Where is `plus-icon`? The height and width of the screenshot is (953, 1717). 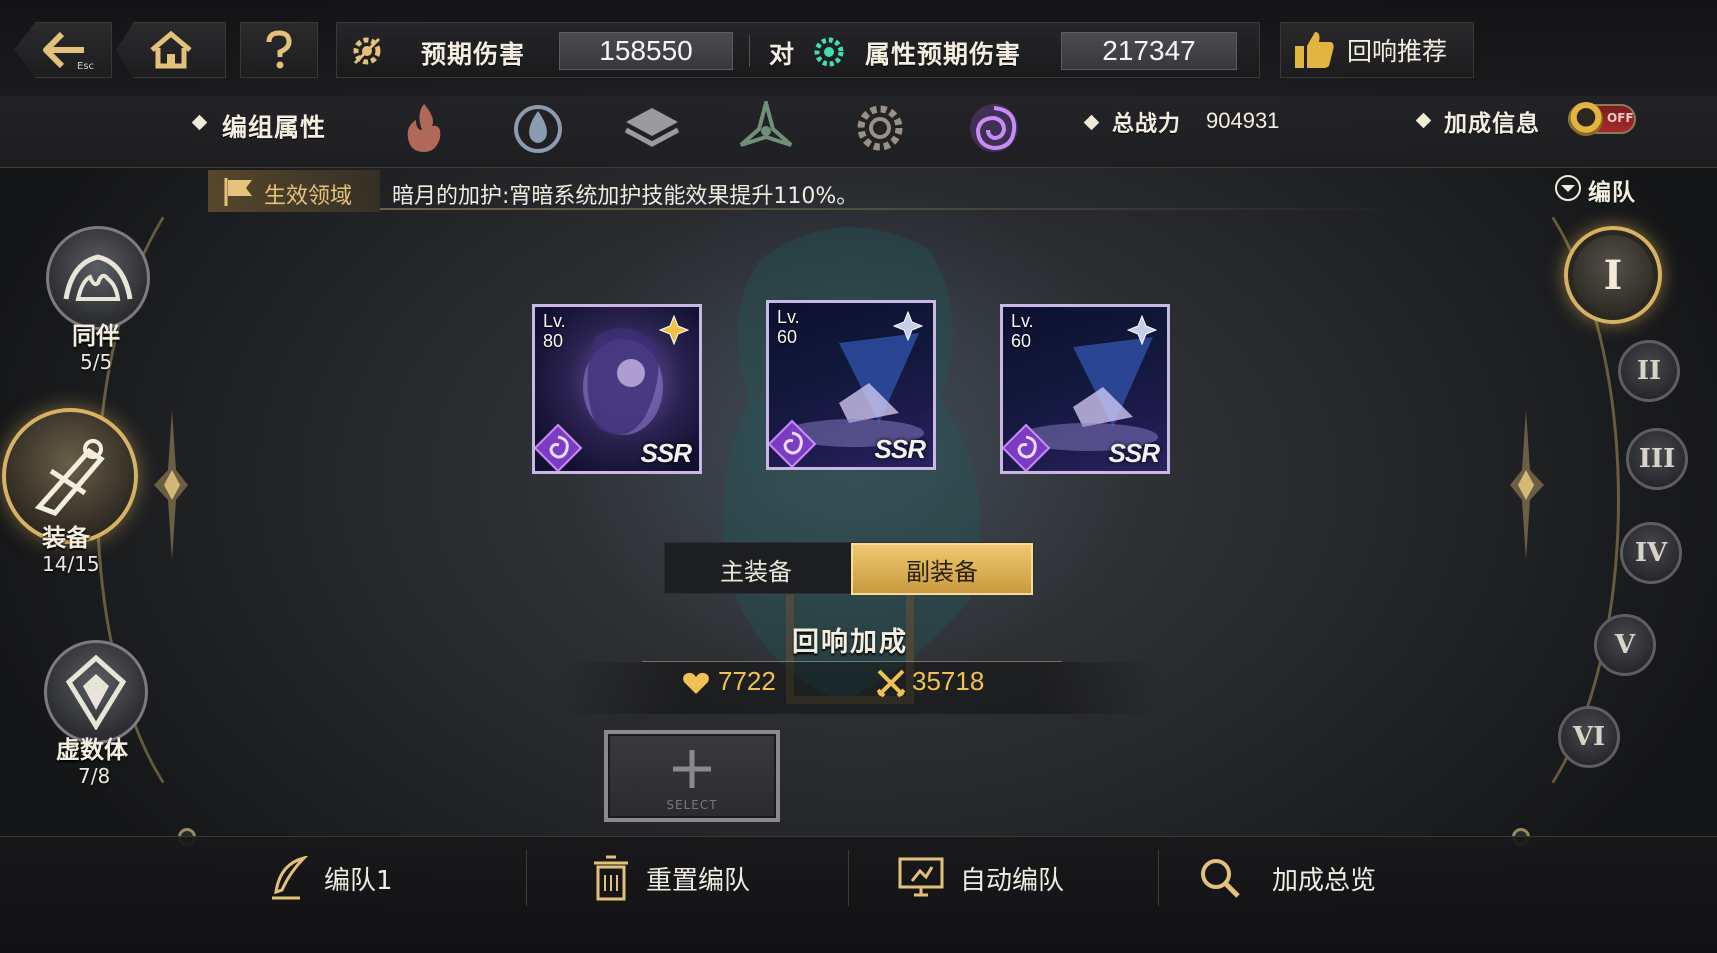 plus-icon is located at coordinates (692, 769).